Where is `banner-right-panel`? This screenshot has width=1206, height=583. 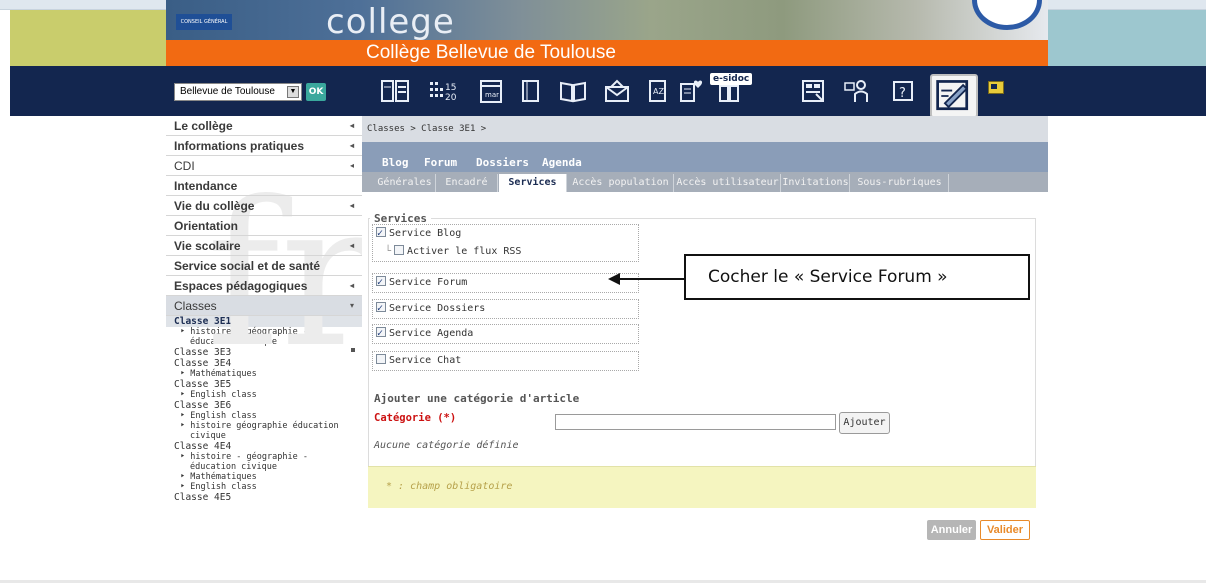 banner-right-panel is located at coordinates (1127, 25).